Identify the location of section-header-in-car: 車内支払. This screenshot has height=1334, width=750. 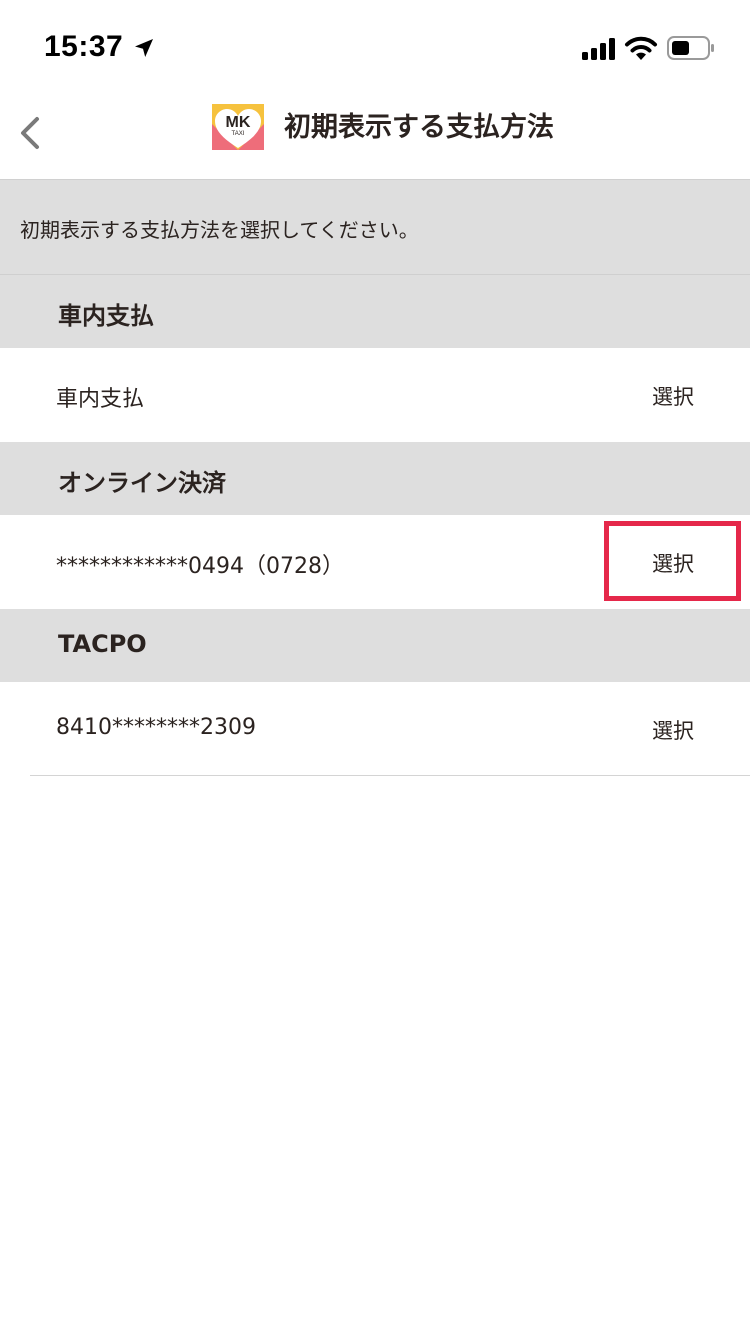
(375, 311).